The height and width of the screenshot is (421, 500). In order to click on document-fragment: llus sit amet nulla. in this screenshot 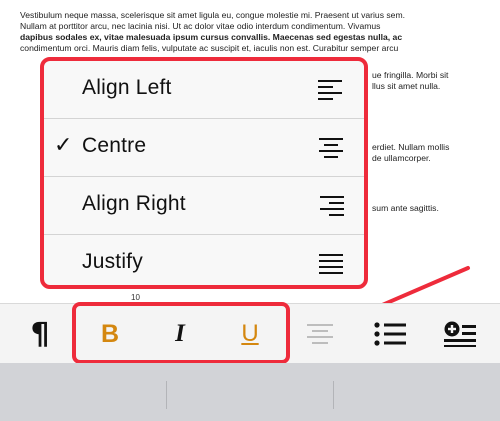, I will do `click(406, 86)`.